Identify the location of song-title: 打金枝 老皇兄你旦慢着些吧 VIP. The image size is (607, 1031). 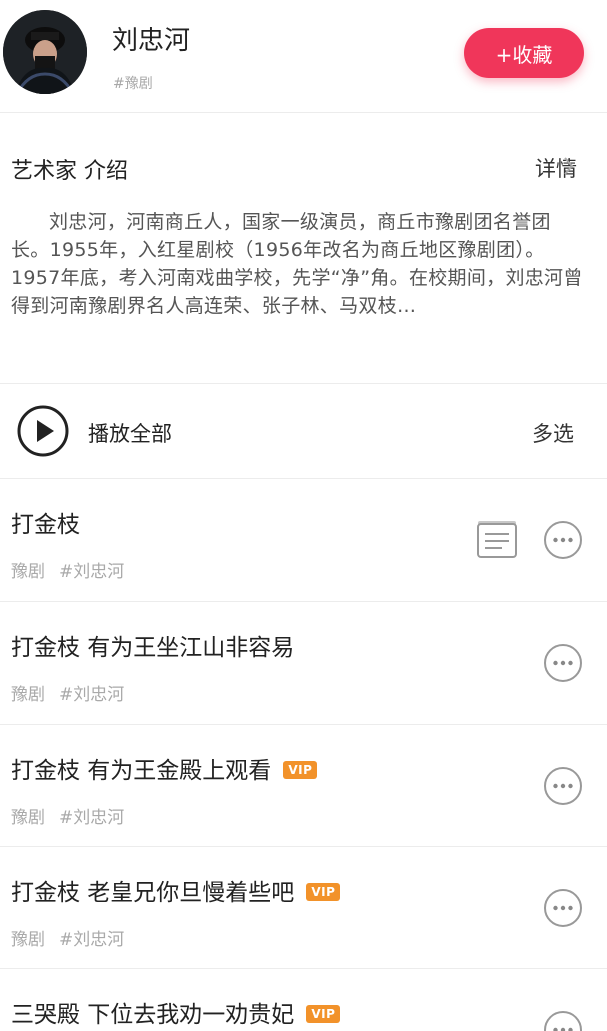
(176, 890).